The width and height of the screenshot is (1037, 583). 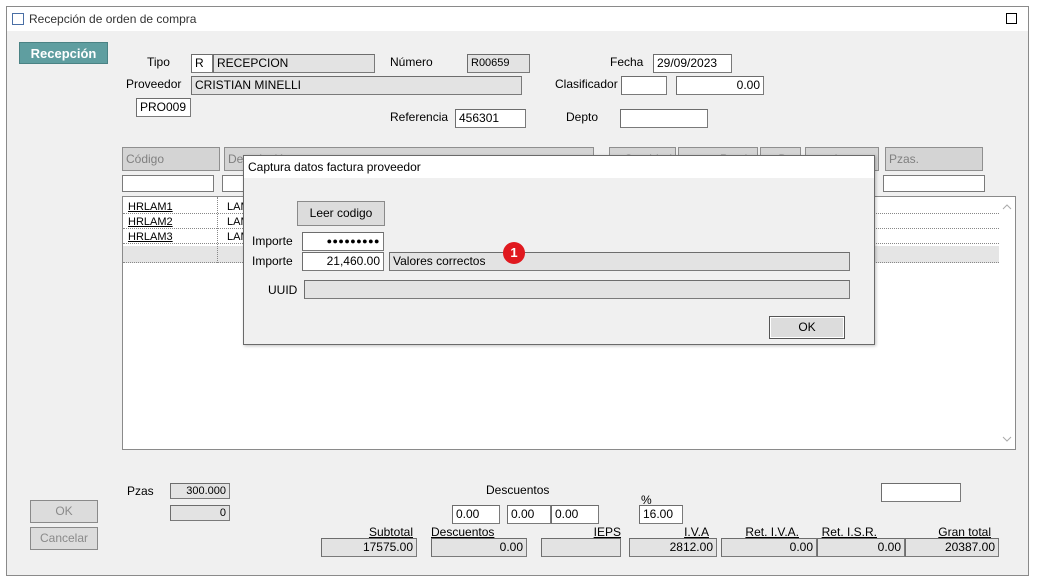 What do you see at coordinates (644, 85) in the screenshot?
I see `clasificador-code-field` at bounding box center [644, 85].